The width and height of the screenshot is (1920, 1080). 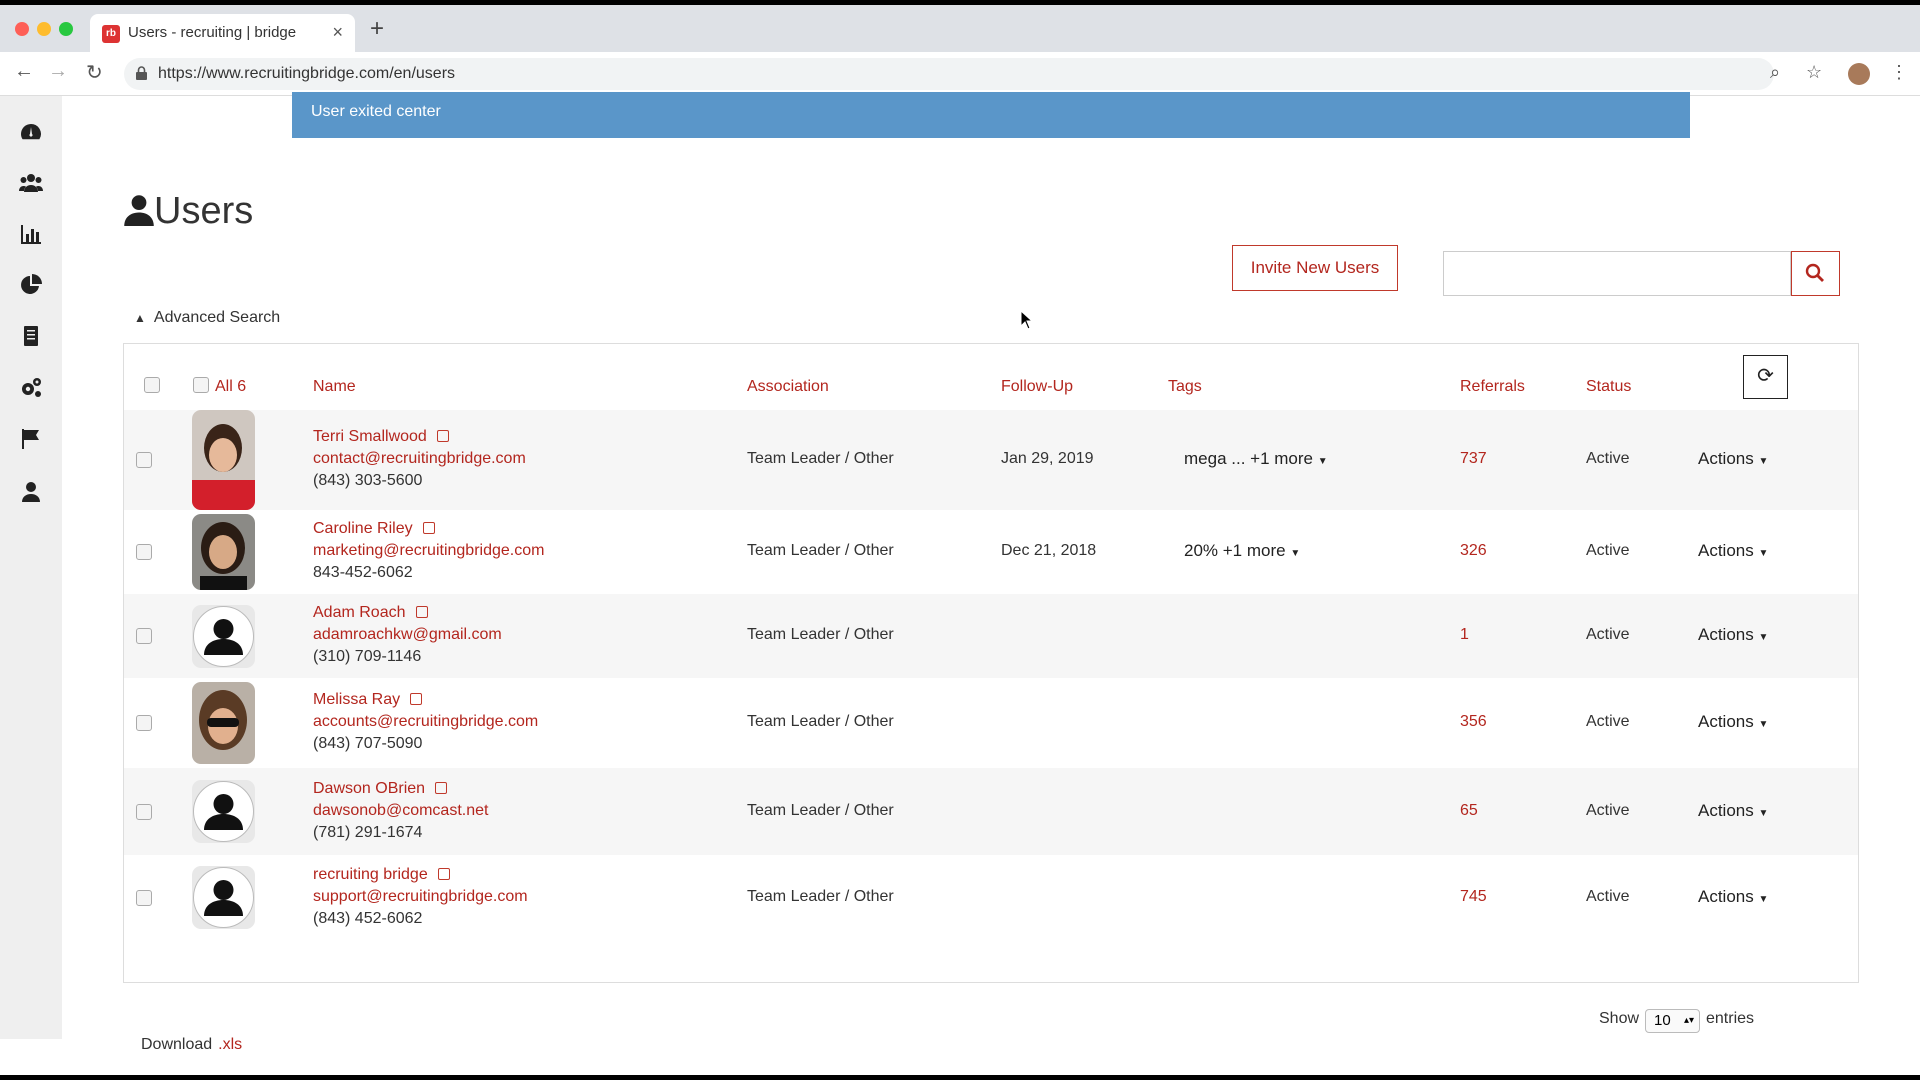 I want to click on referrals-link: 356, so click(x=1473, y=722).